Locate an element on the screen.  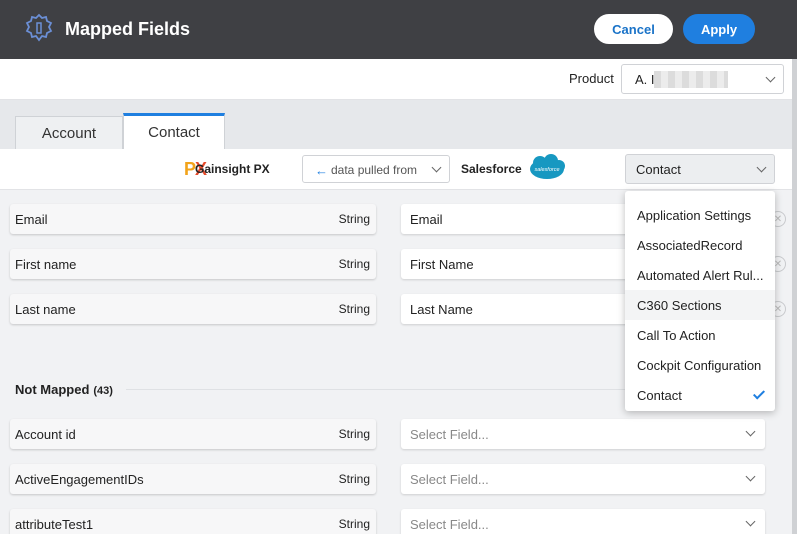
dropdown-item: Cockpit Configuration is located at coordinates (700, 365).